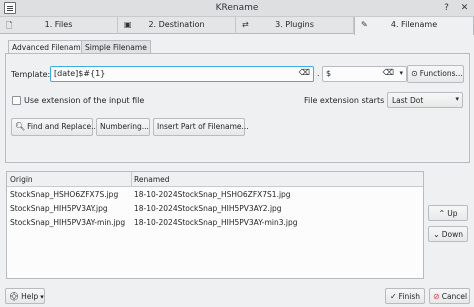 The height and width of the screenshot is (307, 474). Describe the element at coordinates (351, 100) in the screenshot. I see `extension-starts-label: File extension starts at:` at that location.